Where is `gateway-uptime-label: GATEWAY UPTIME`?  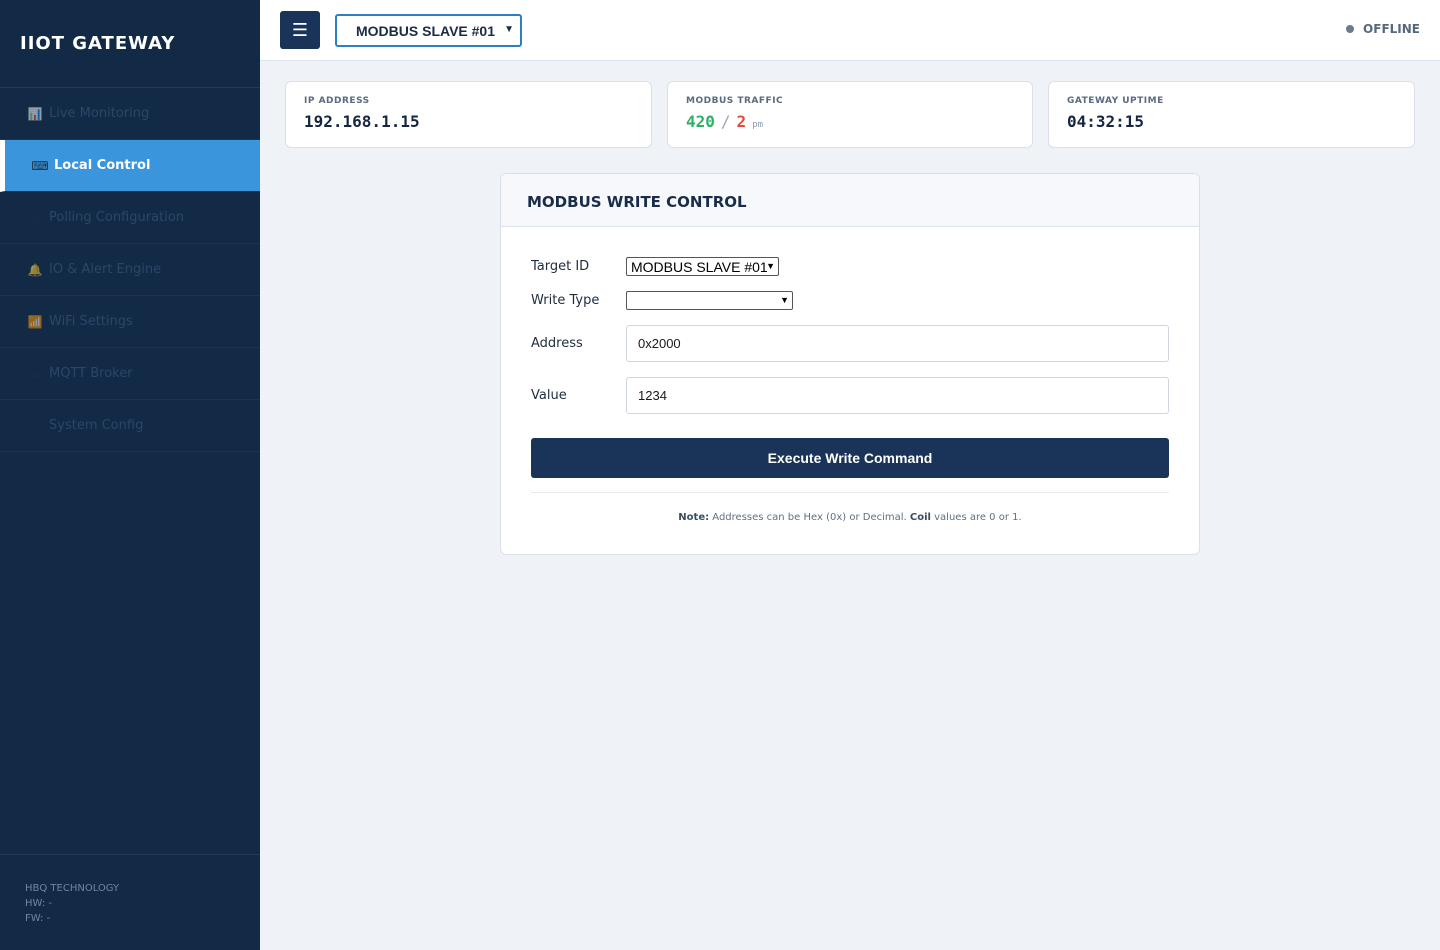
gateway-uptime-label: GATEWAY UPTIME is located at coordinates (1115, 101).